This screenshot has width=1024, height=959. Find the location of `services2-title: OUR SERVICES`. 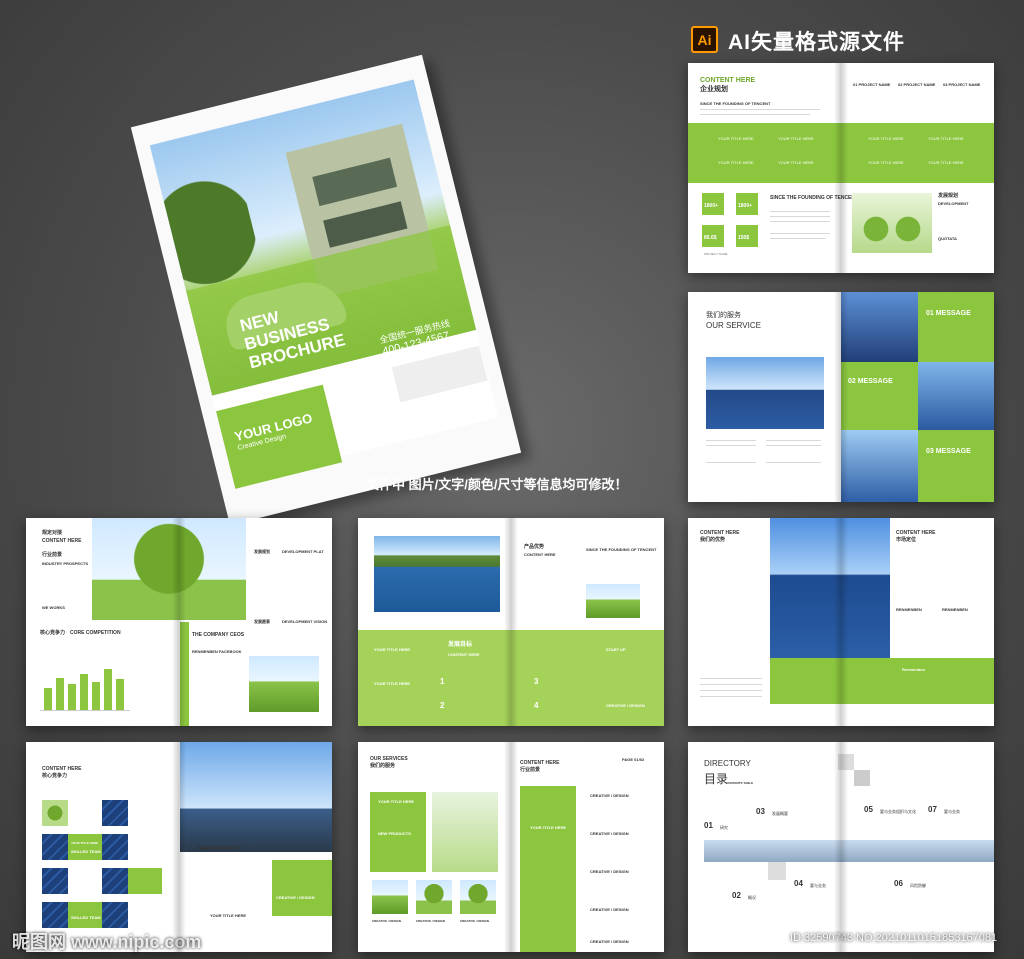

services2-title: OUR SERVICES is located at coordinates (389, 759).